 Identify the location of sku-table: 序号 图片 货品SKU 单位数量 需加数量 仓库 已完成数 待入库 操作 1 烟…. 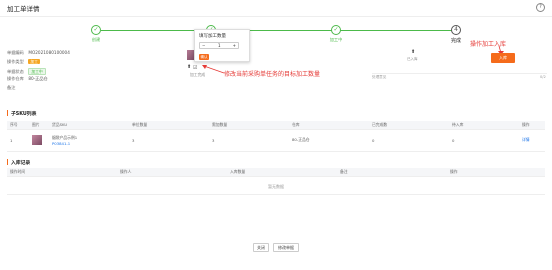
(276, 136).